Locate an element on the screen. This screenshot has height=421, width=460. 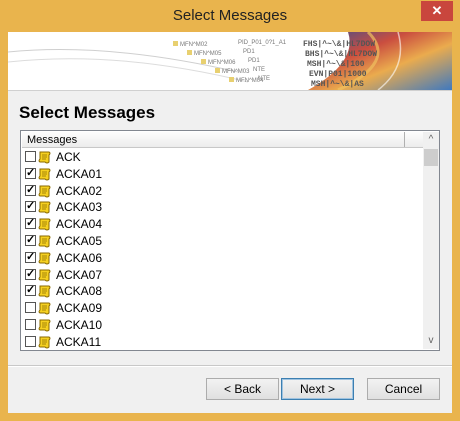
message-label: ACKA07 is located at coordinates (79, 274).